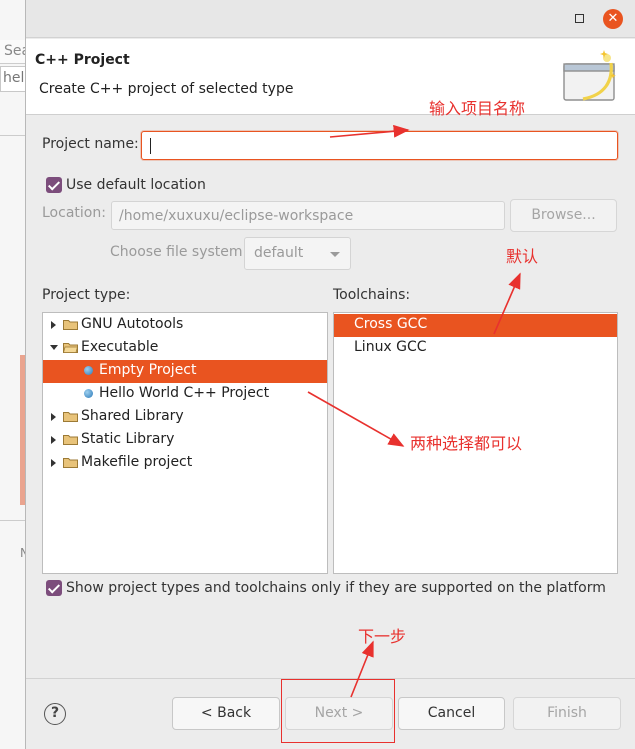  What do you see at coordinates (567, 713) in the screenshot?
I see `finish-button: Finish` at bounding box center [567, 713].